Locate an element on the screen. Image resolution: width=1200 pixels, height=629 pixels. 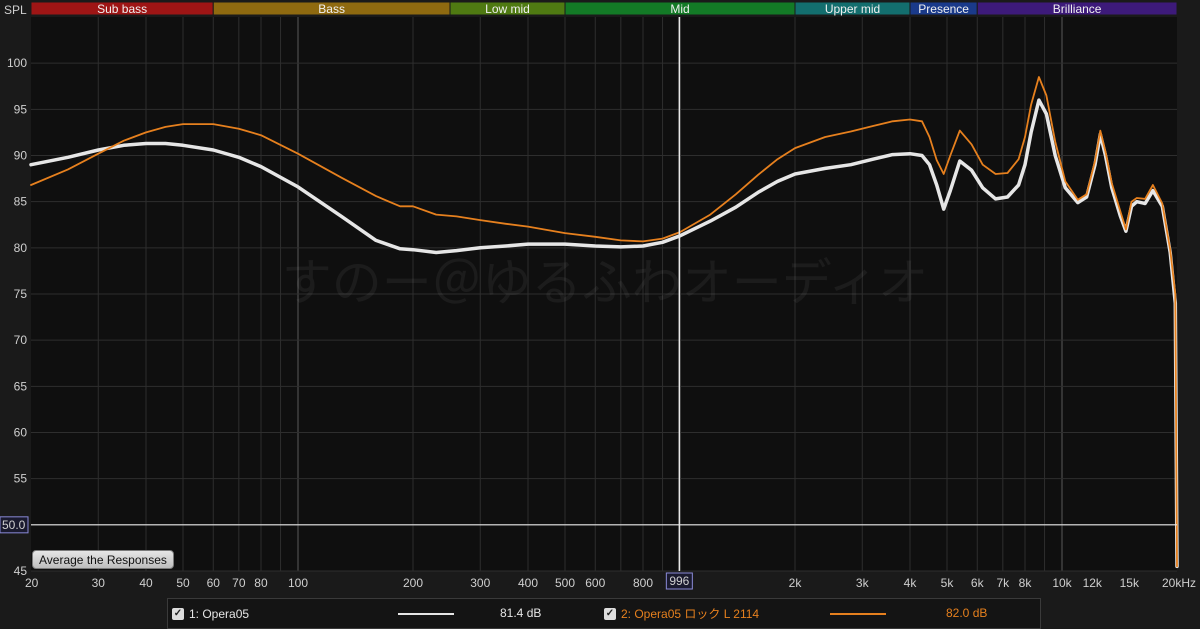
band-label-2: Low mid is located at coordinates (507, 9).